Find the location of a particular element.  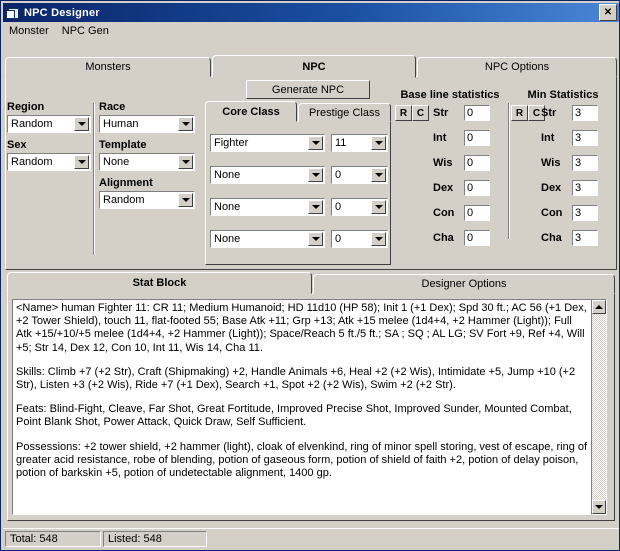

class-level-combo-2: 0 is located at coordinates (359, 175).